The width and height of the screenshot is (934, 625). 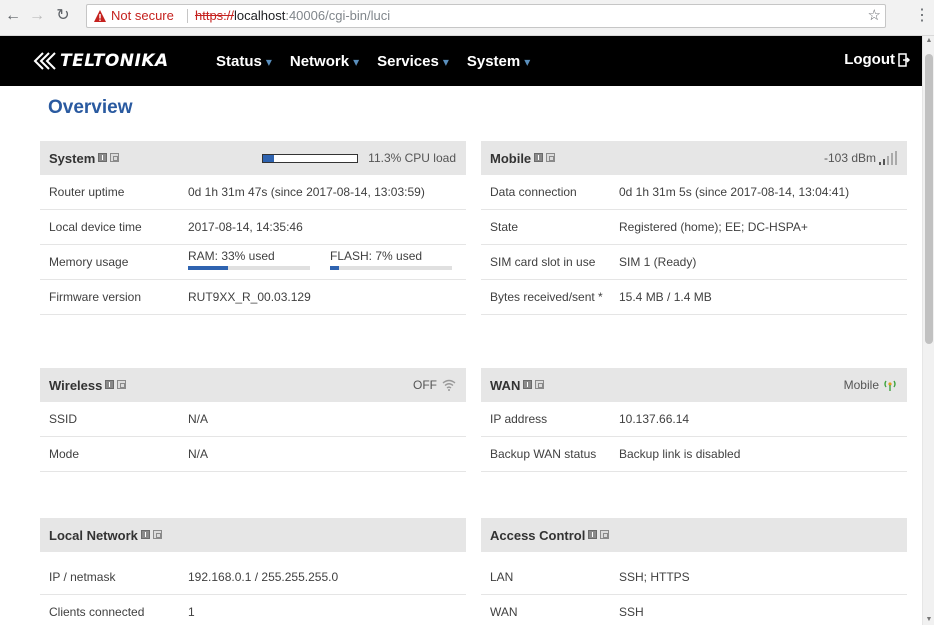 What do you see at coordinates (114, 61) in the screenshot?
I see `brand-name: TELTONIKA` at bounding box center [114, 61].